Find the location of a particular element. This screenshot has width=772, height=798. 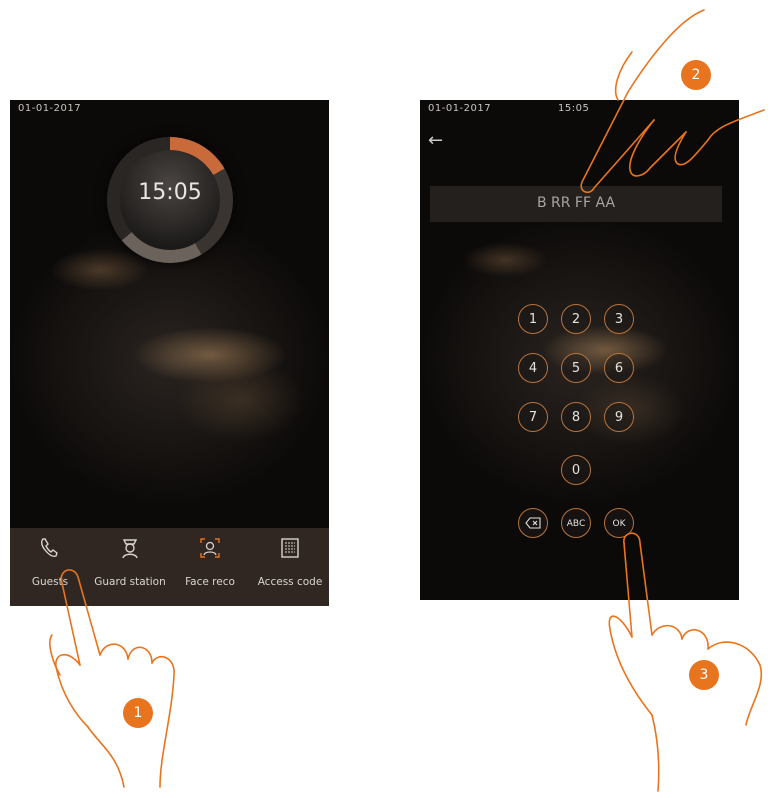

back-arrow-icon: ← is located at coordinates (435, 140).